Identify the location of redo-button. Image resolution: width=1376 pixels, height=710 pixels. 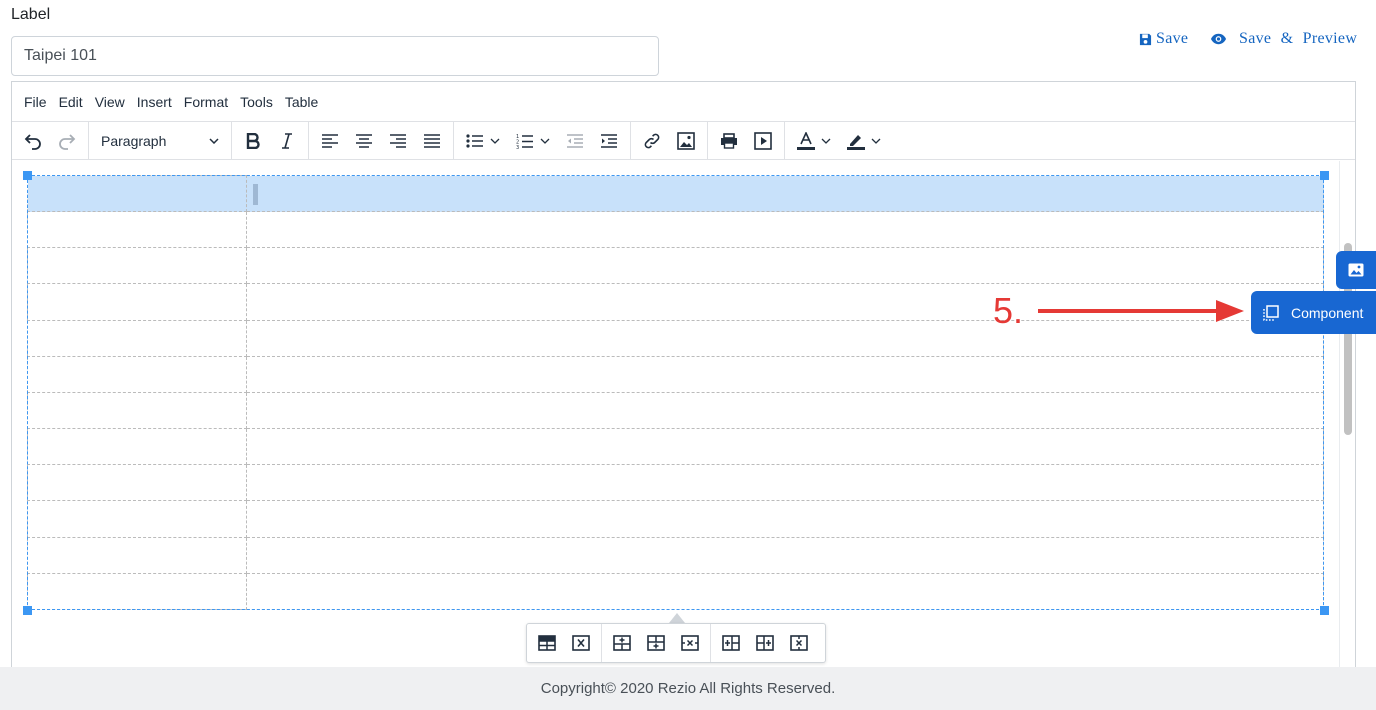
(67, 141).